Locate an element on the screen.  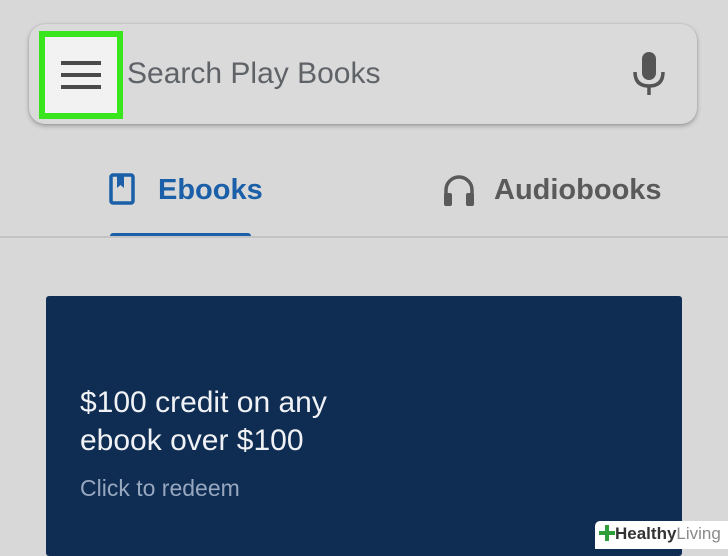
watermark-brand-light: Living is located at coordinates (698, 533).